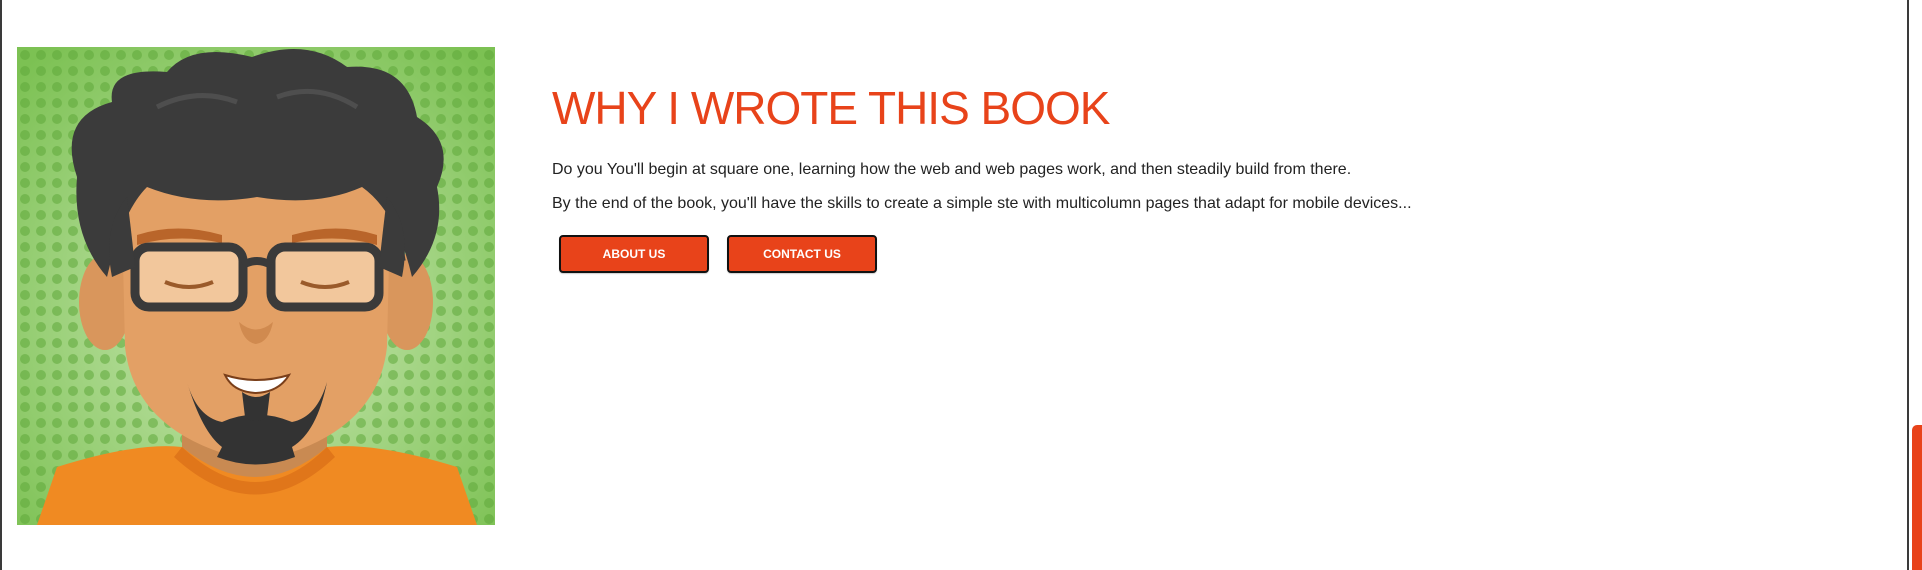 The width and height of the screenshot is (1922, 570). I want to click on left-window-edge, so click(1, 285).